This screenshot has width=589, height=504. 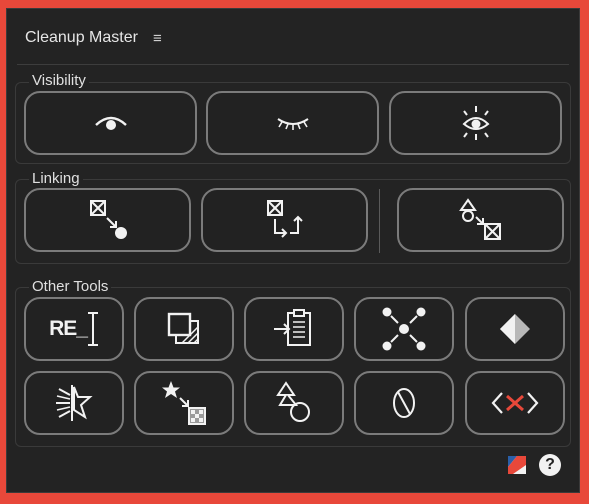 I want to click on eye-closed-icon, so click(x=292, y=124).